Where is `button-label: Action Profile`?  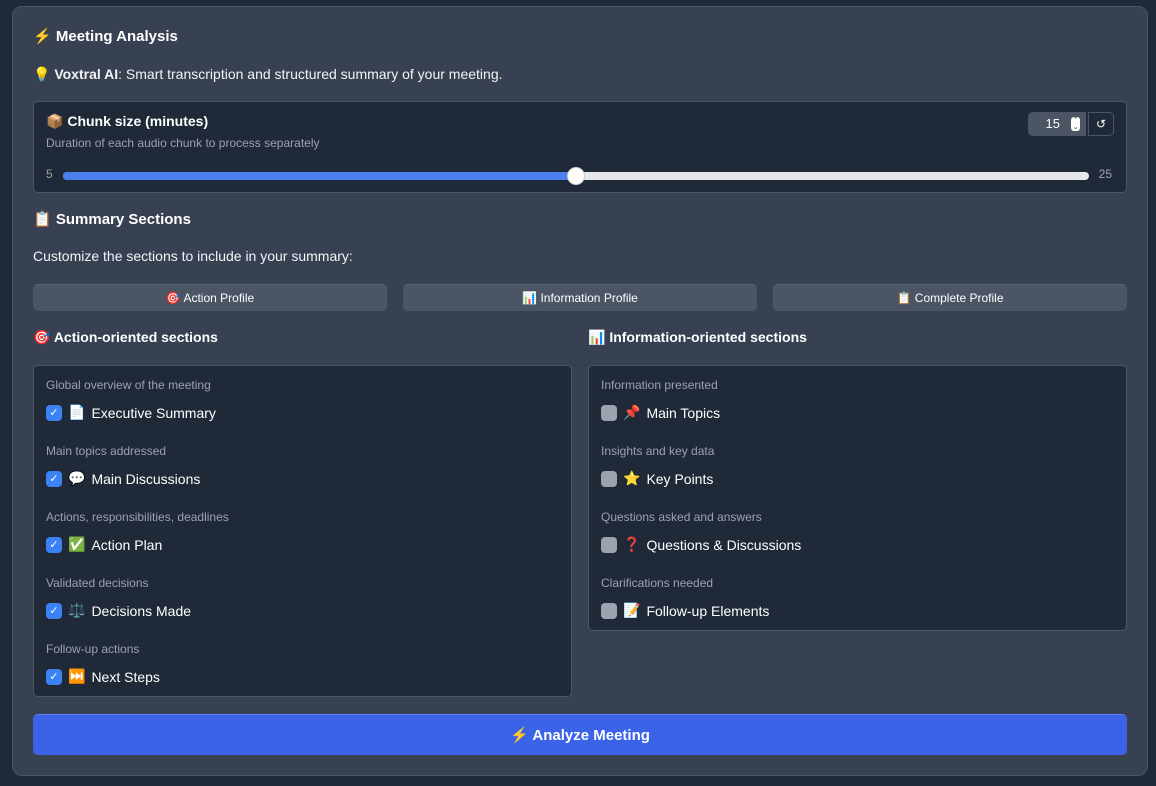
button-label: Action Profile is located at coordinates (219, 298).